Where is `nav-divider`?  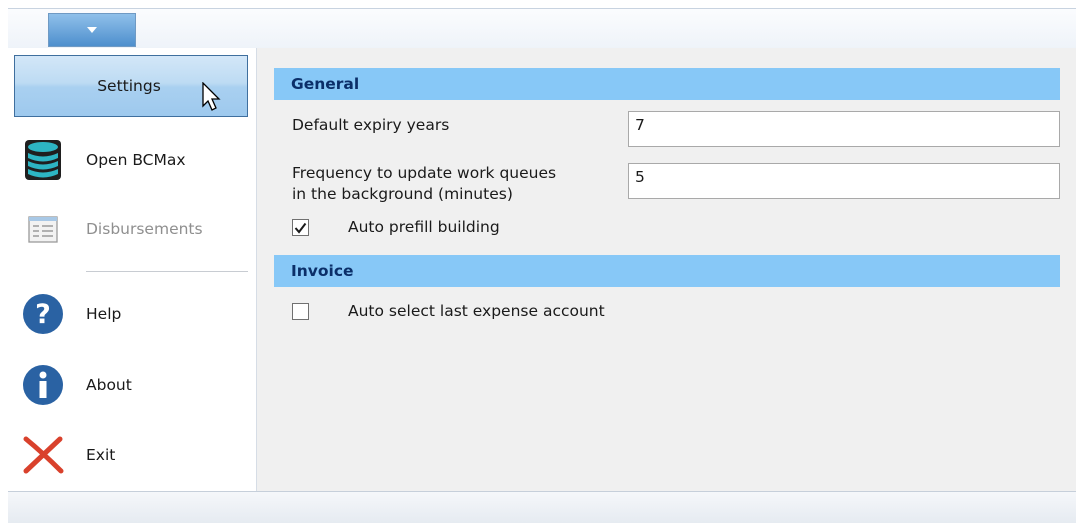 nav-divider is located at coordinates (167, 271).